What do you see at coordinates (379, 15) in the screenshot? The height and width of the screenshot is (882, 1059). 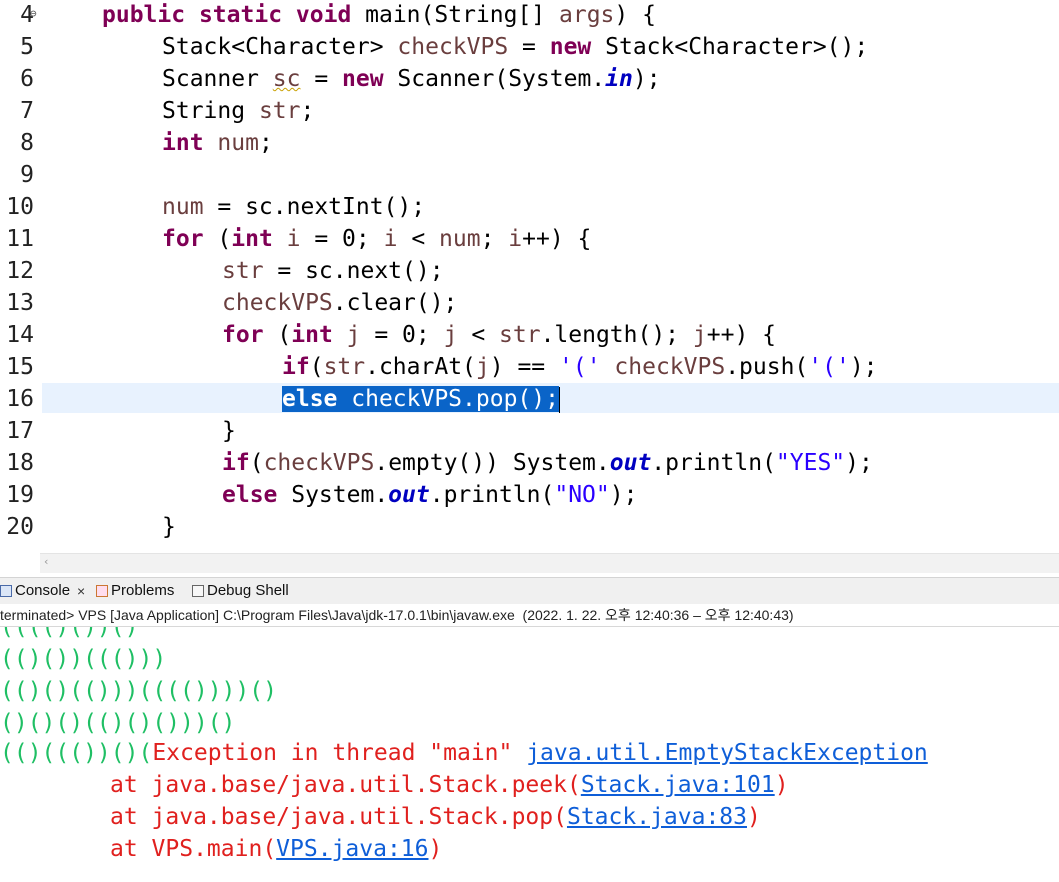 I see `code-line: public static void main(String[] args) {` at bounding box center [379, 15].